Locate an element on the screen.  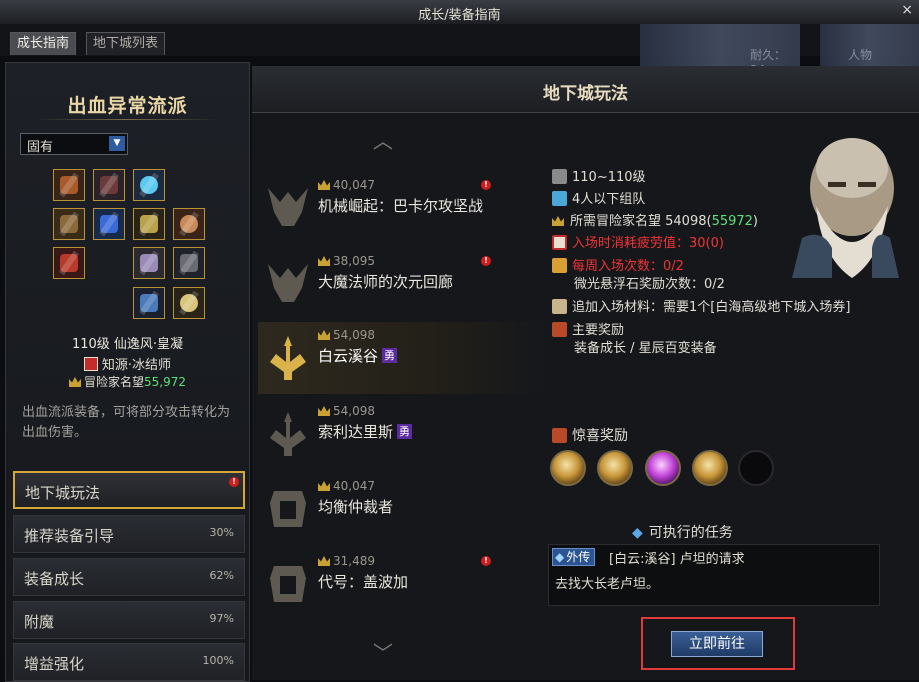
diamond-icon: ◆ is located at coordinates (560, 557).